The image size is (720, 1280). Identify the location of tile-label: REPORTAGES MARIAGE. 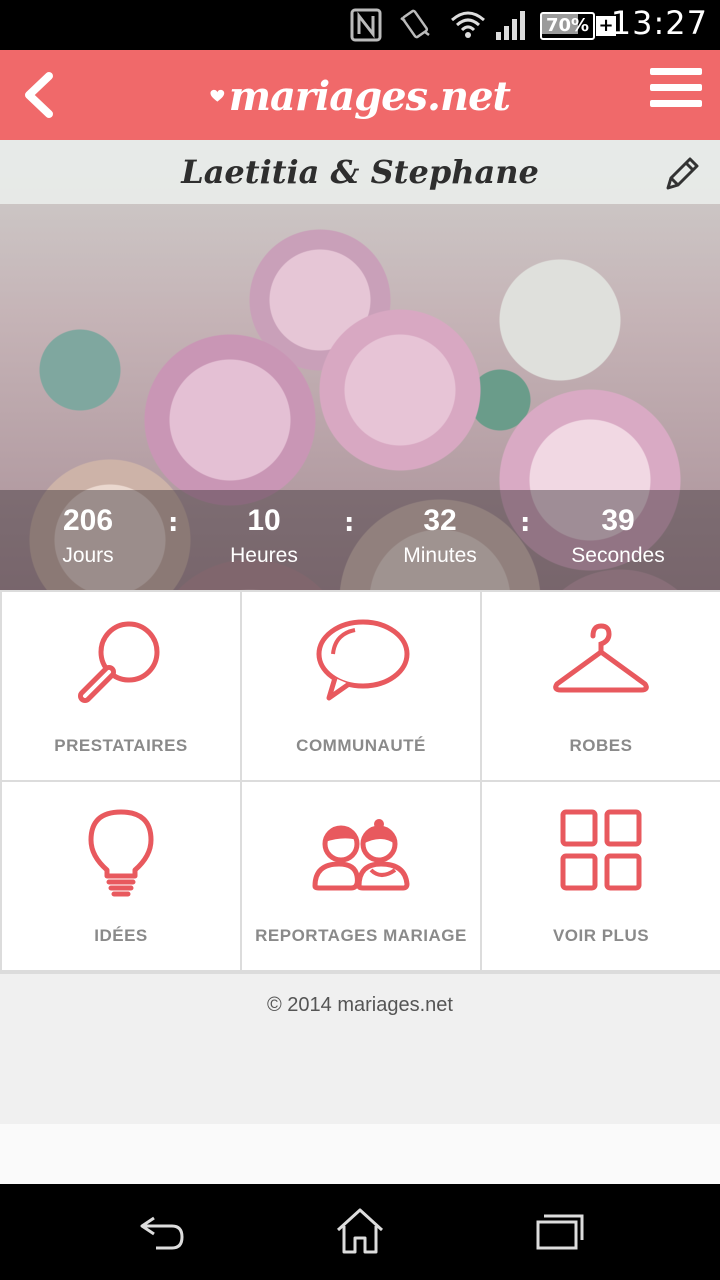
(361, 935).